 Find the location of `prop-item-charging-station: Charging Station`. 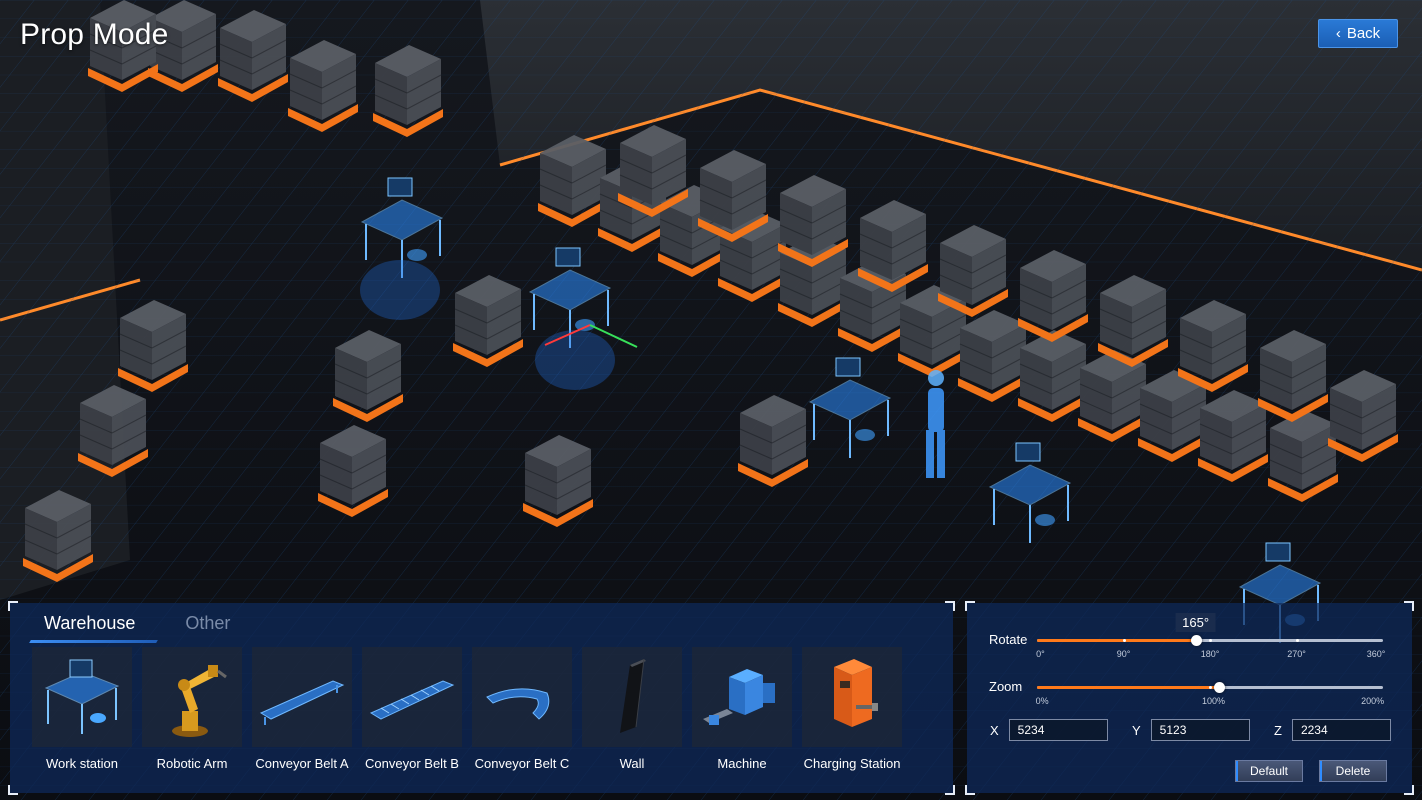

prop-item-charging-station: Charging Station is located at coordinates (852, 709).